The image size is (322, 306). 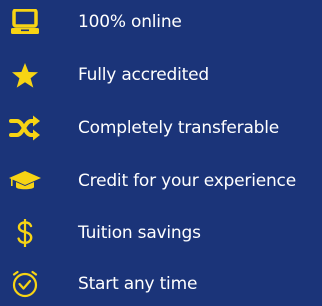 I want to click on laptop-icon, so click(x=25, y=22).